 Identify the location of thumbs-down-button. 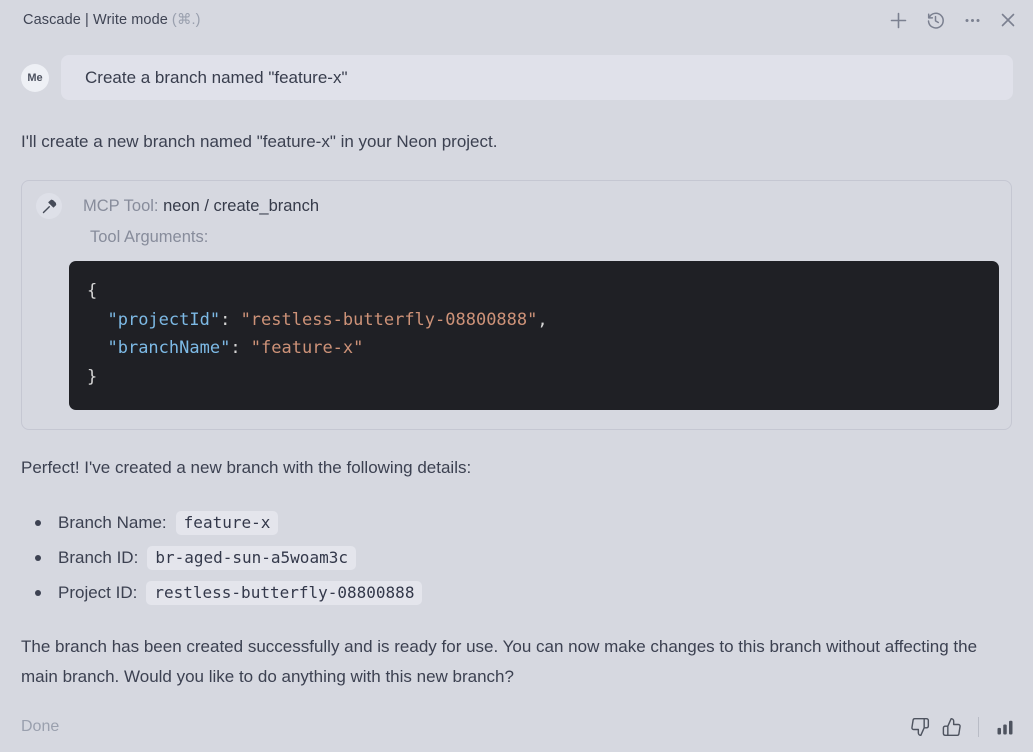
(920, 727).